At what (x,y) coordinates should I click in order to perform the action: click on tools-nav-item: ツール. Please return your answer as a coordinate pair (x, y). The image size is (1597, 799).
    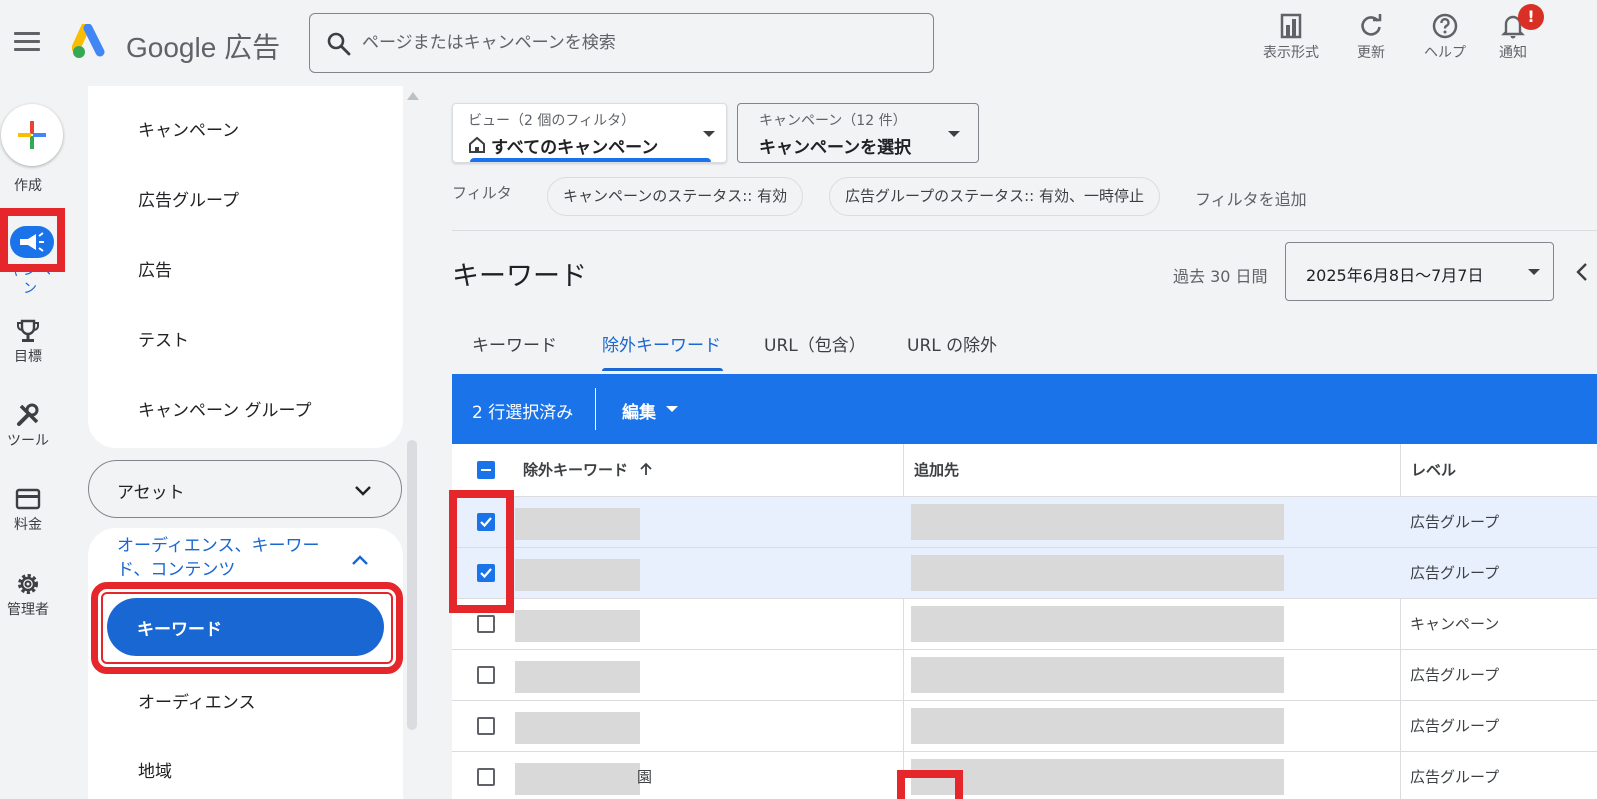
    Looking at the image, I should click on (28, 426).